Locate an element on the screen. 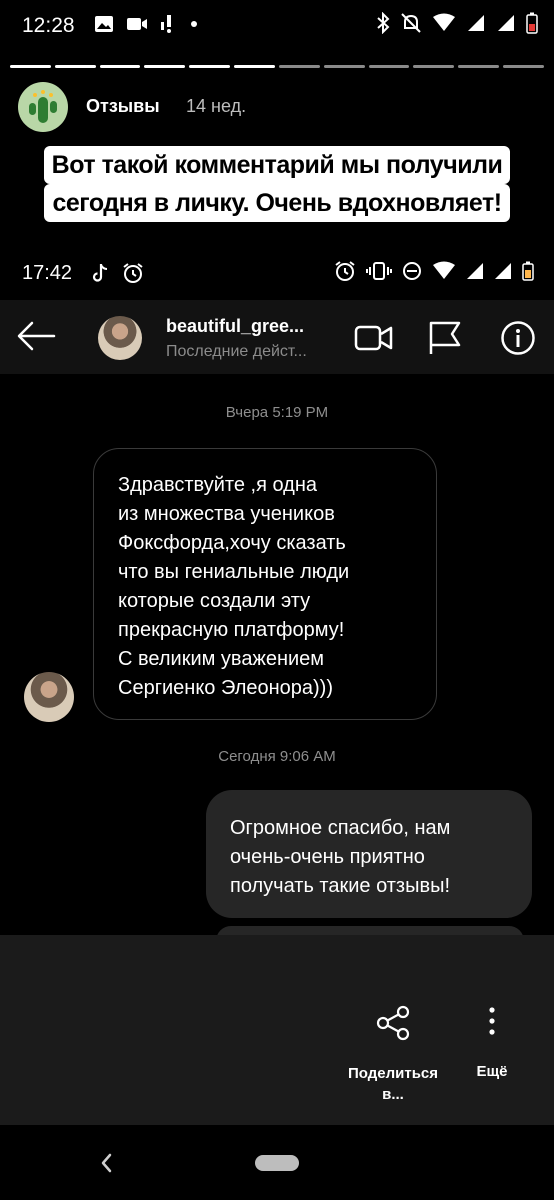  story-progress is located at coordinates (277, 66).